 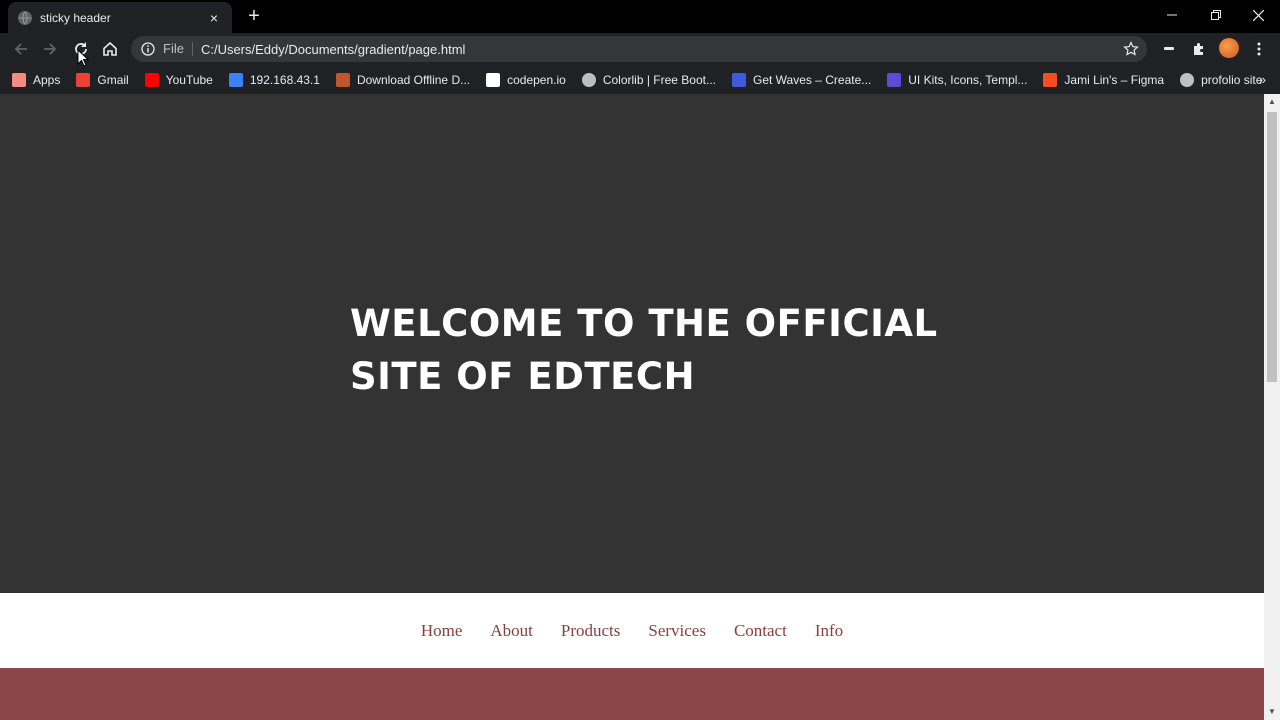 I want to click on arrow-left-icon, so click(x=20, y=49).